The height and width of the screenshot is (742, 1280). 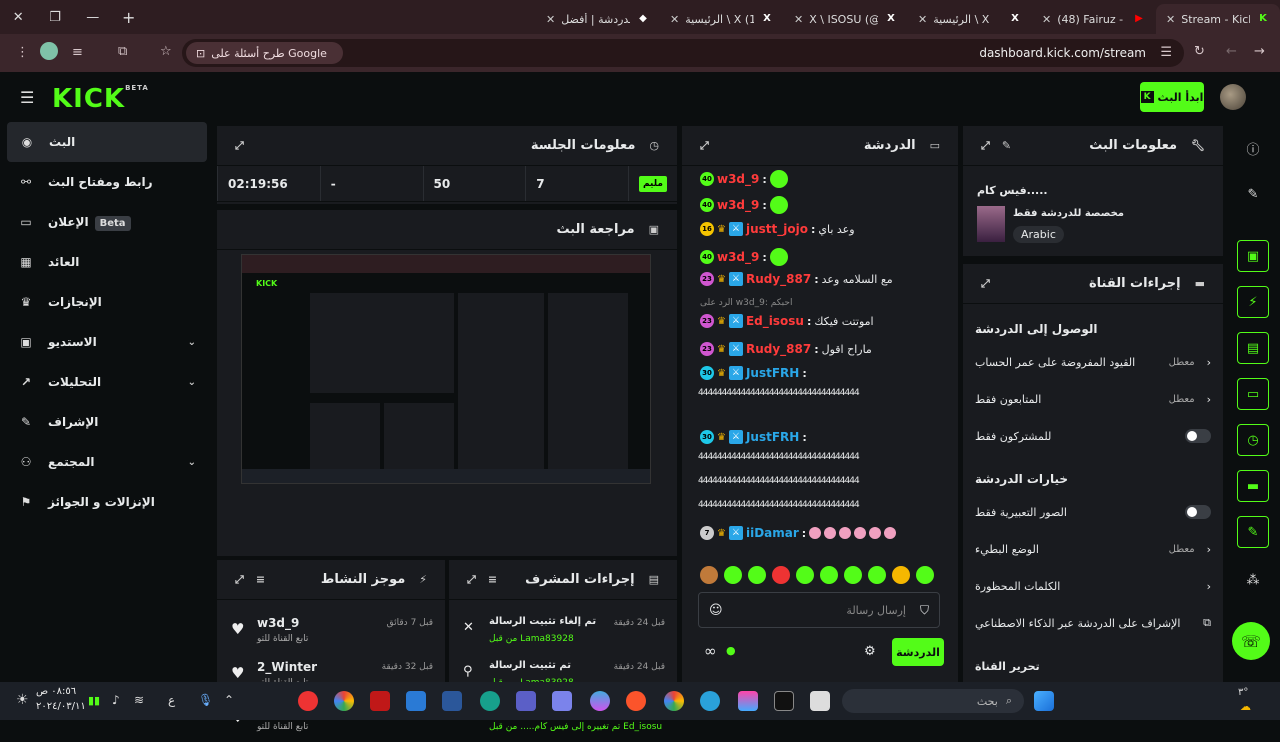 What do you see at coordinates (139, 700) in the screenshot?
I see `wifi-icon: ≋` at bounding box center [139, 700].